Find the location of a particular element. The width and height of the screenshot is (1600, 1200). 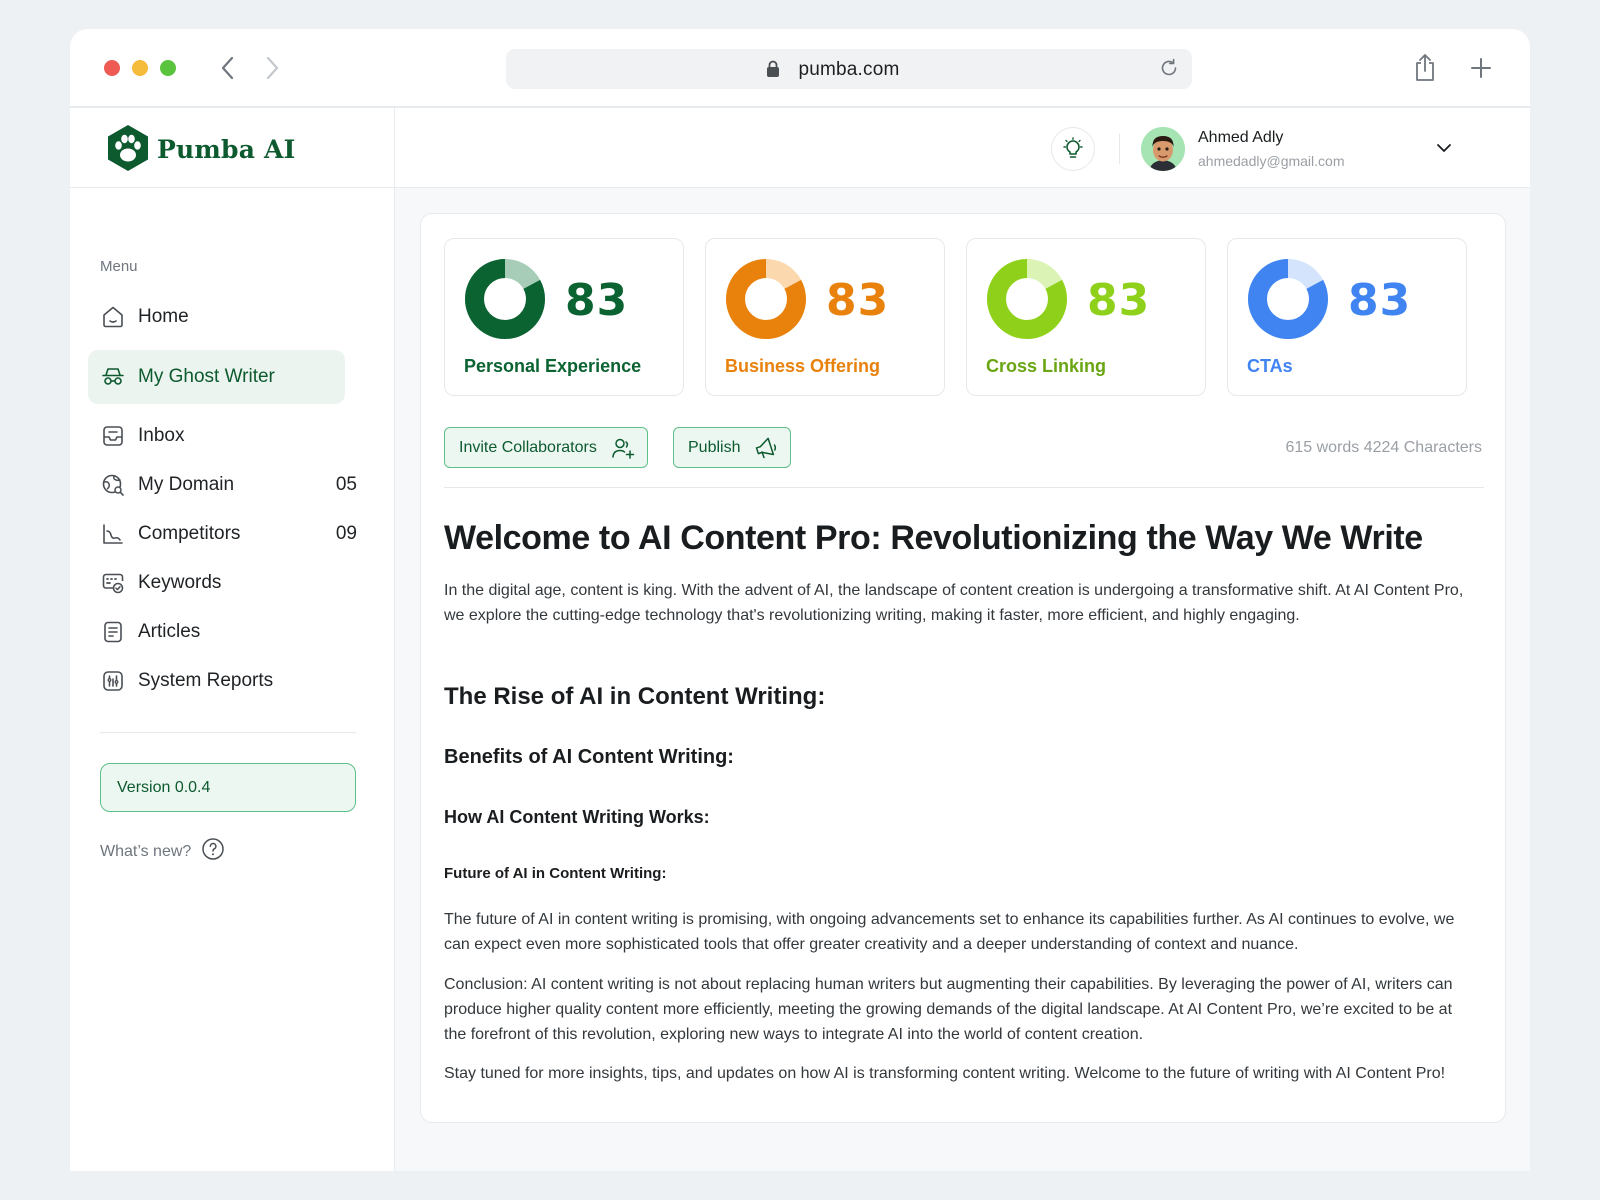

address-bar: pumba.com is located at coordinates (849, 69).